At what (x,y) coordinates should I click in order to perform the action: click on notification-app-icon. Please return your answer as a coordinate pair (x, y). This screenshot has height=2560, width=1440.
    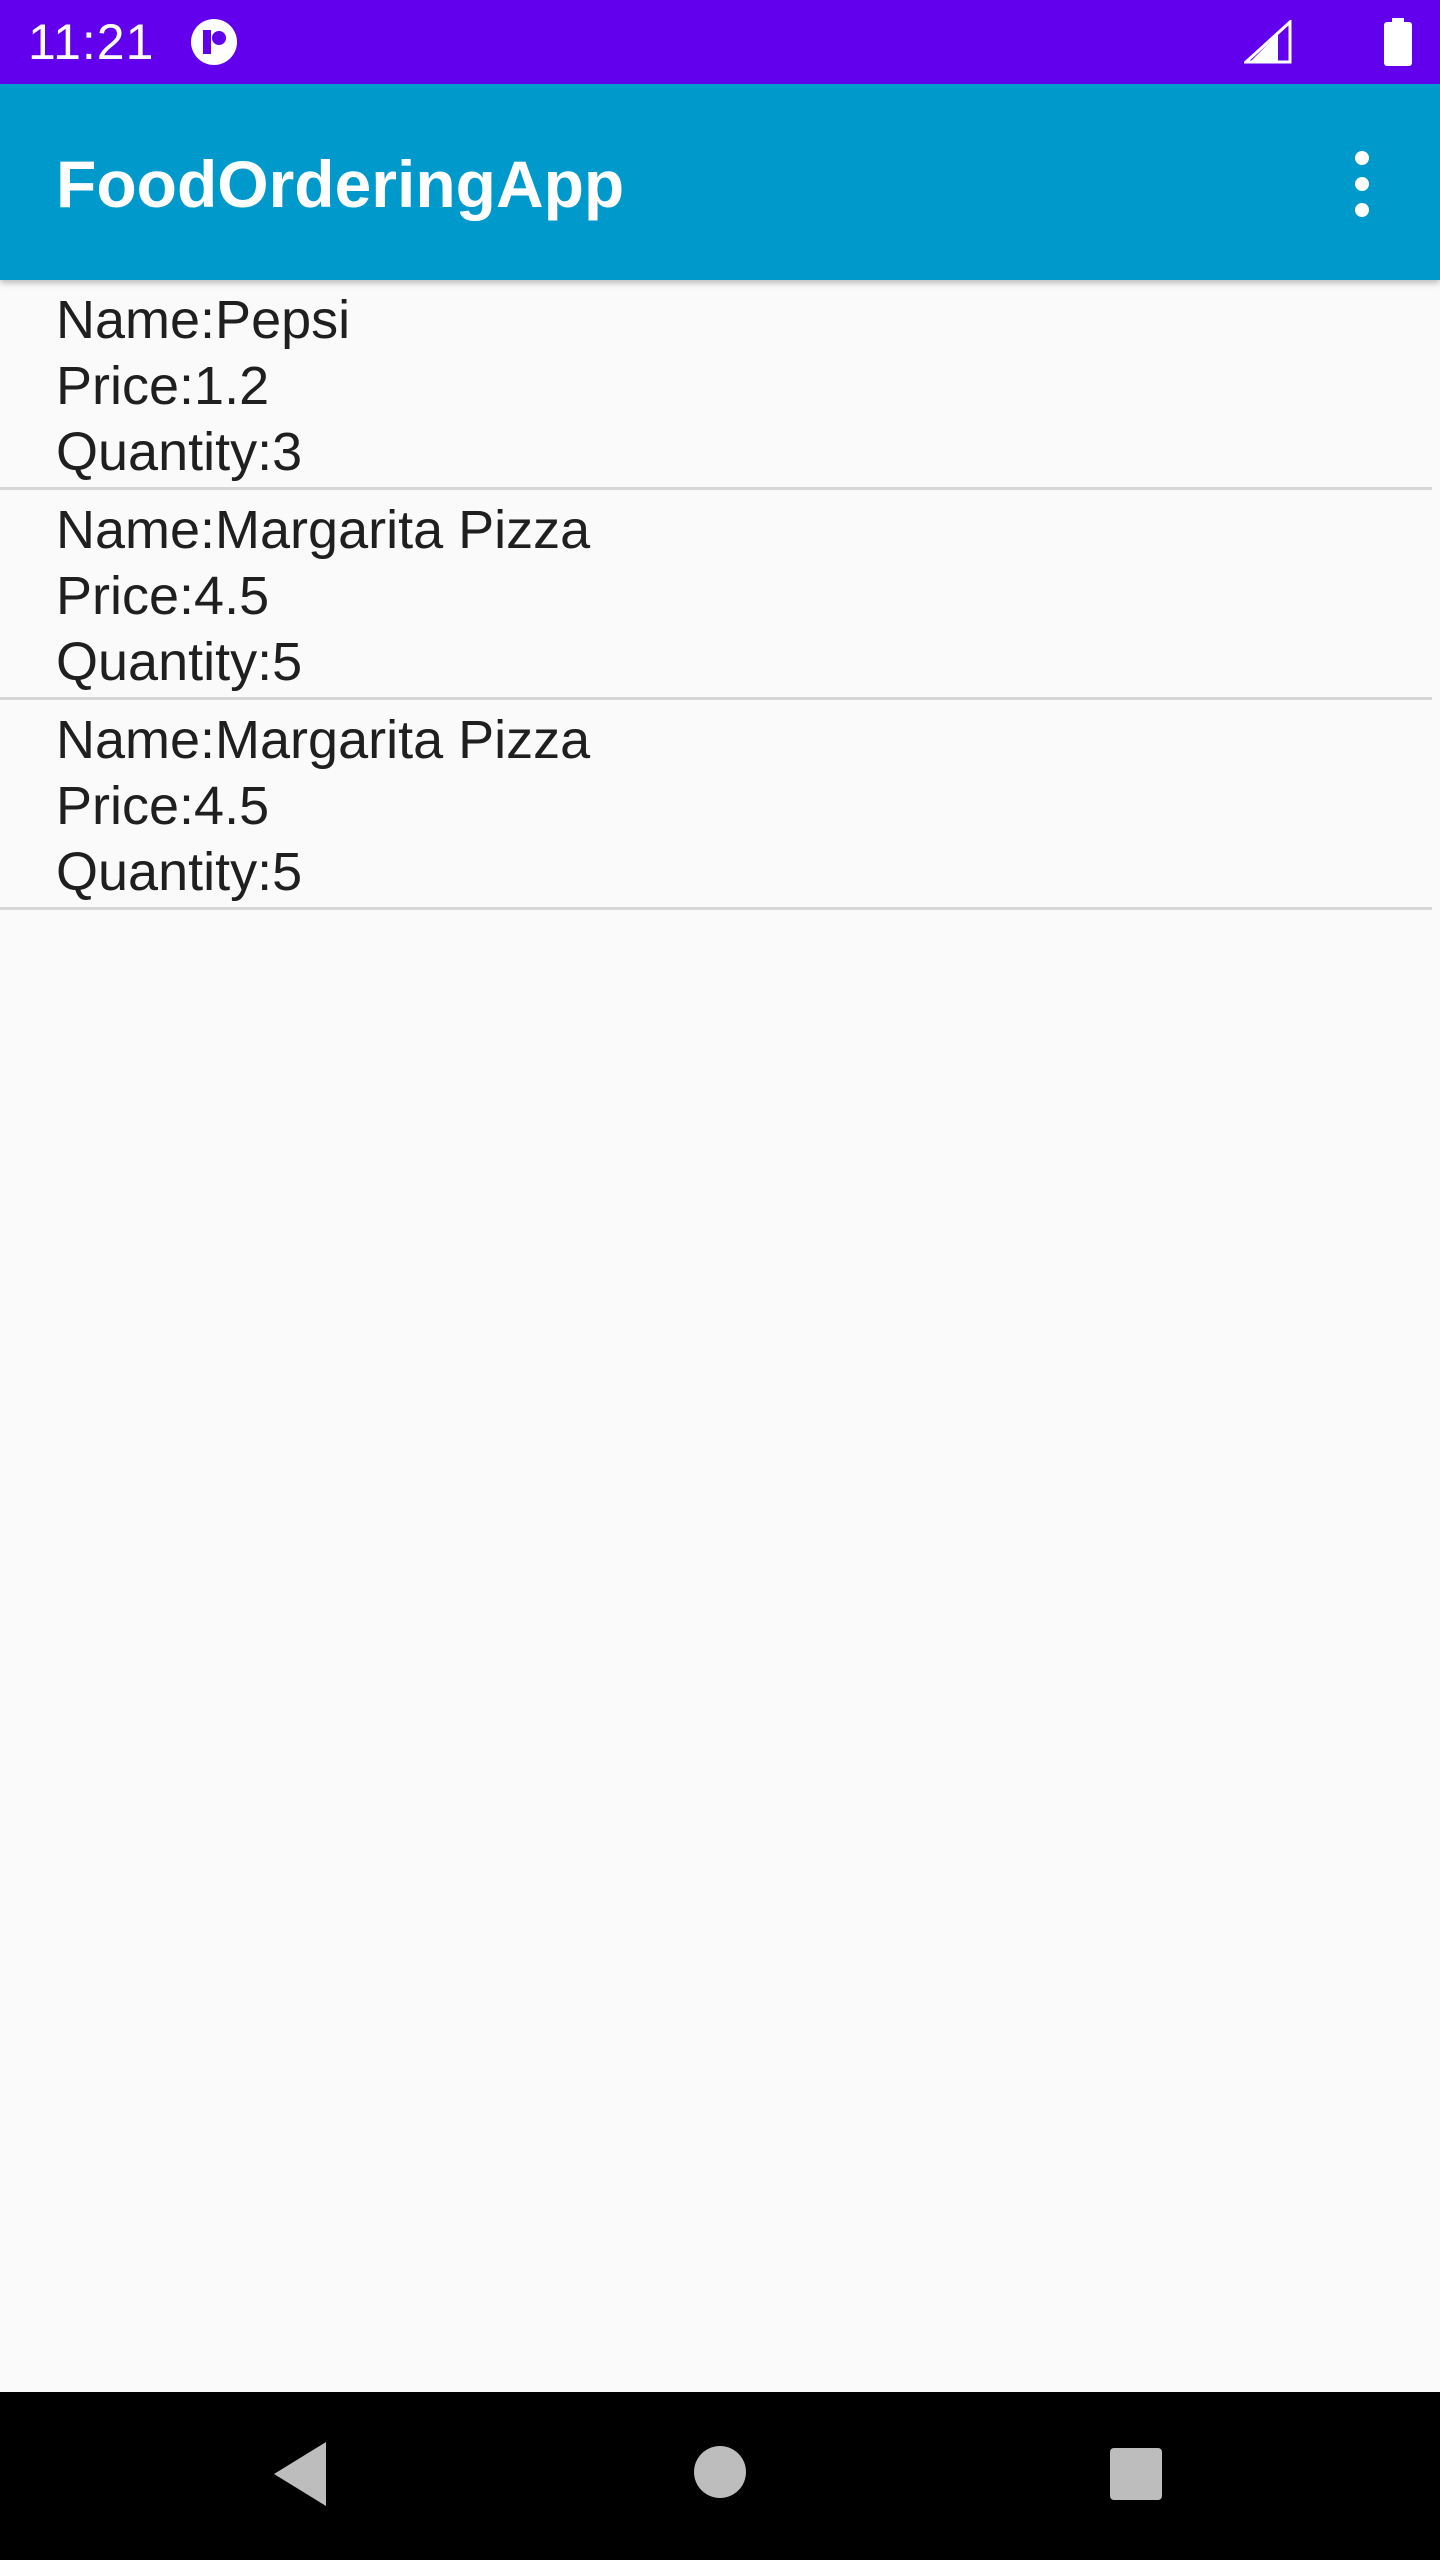
    Looking at the image, I should click on (214, 42).